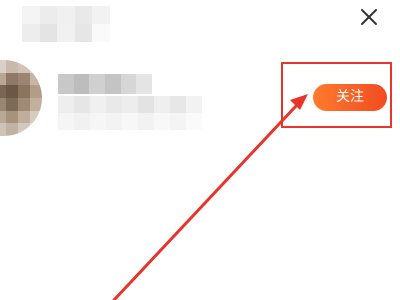 The image size is (400, 300). I want to click on follow-button: 关注, so click(350, 97).